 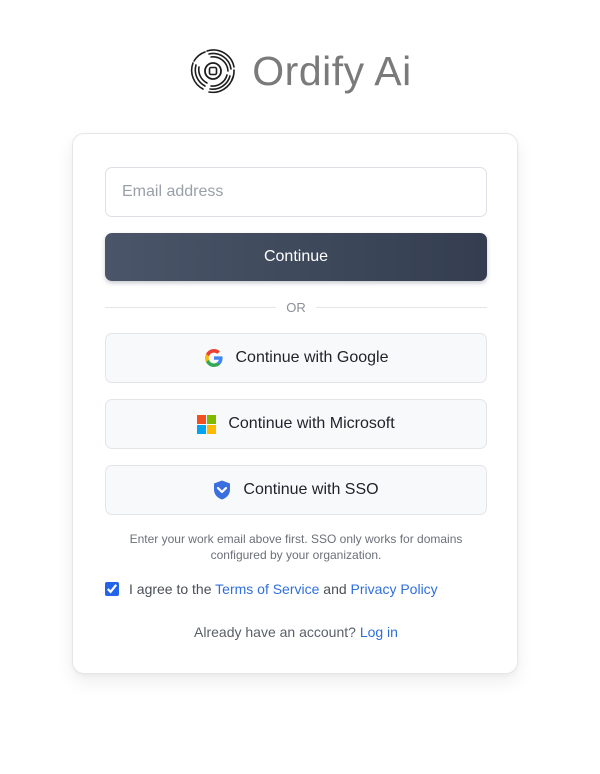 What do you see at coordinates (170, 589) in the screenshot?
I see `terms-prefix: I agree to the` at bounding box center [170, 589].